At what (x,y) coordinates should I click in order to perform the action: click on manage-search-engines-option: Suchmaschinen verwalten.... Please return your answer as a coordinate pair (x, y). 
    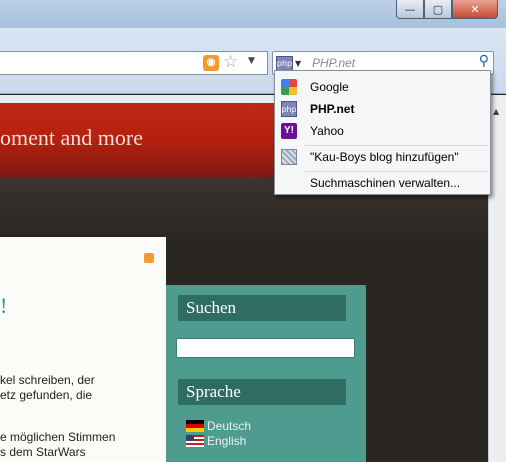
    Looking at the image, I should click on (382, 183).